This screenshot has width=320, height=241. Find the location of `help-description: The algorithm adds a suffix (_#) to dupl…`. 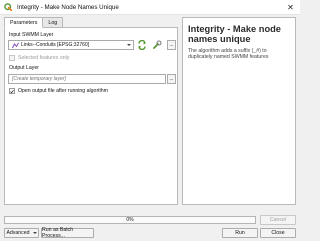

help-description: The algorithm adds a suffix (_#) to dupl… is located at coordinates (228, 54).